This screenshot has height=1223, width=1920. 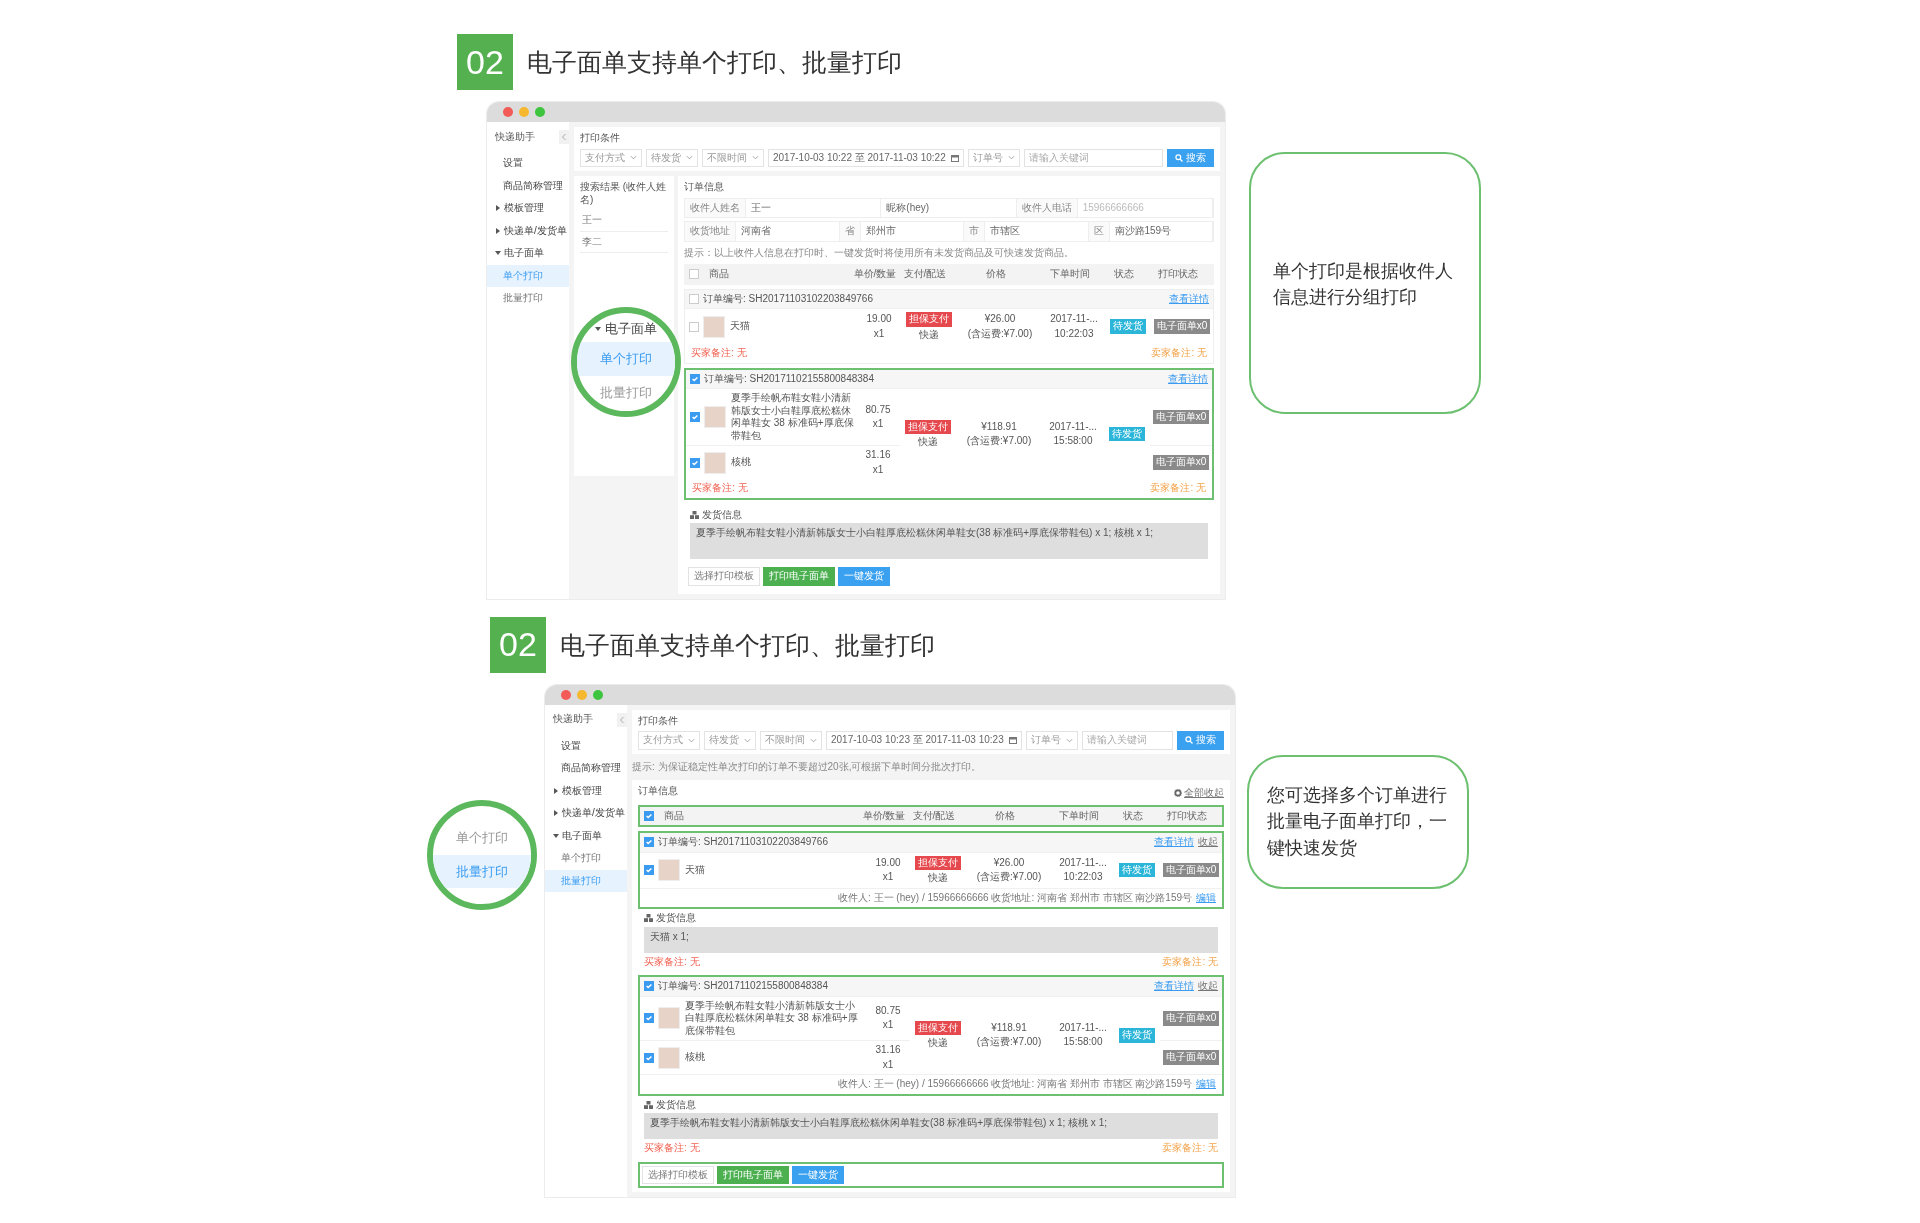 I want to click on photo-placeholder, so click(x=715, y=417).